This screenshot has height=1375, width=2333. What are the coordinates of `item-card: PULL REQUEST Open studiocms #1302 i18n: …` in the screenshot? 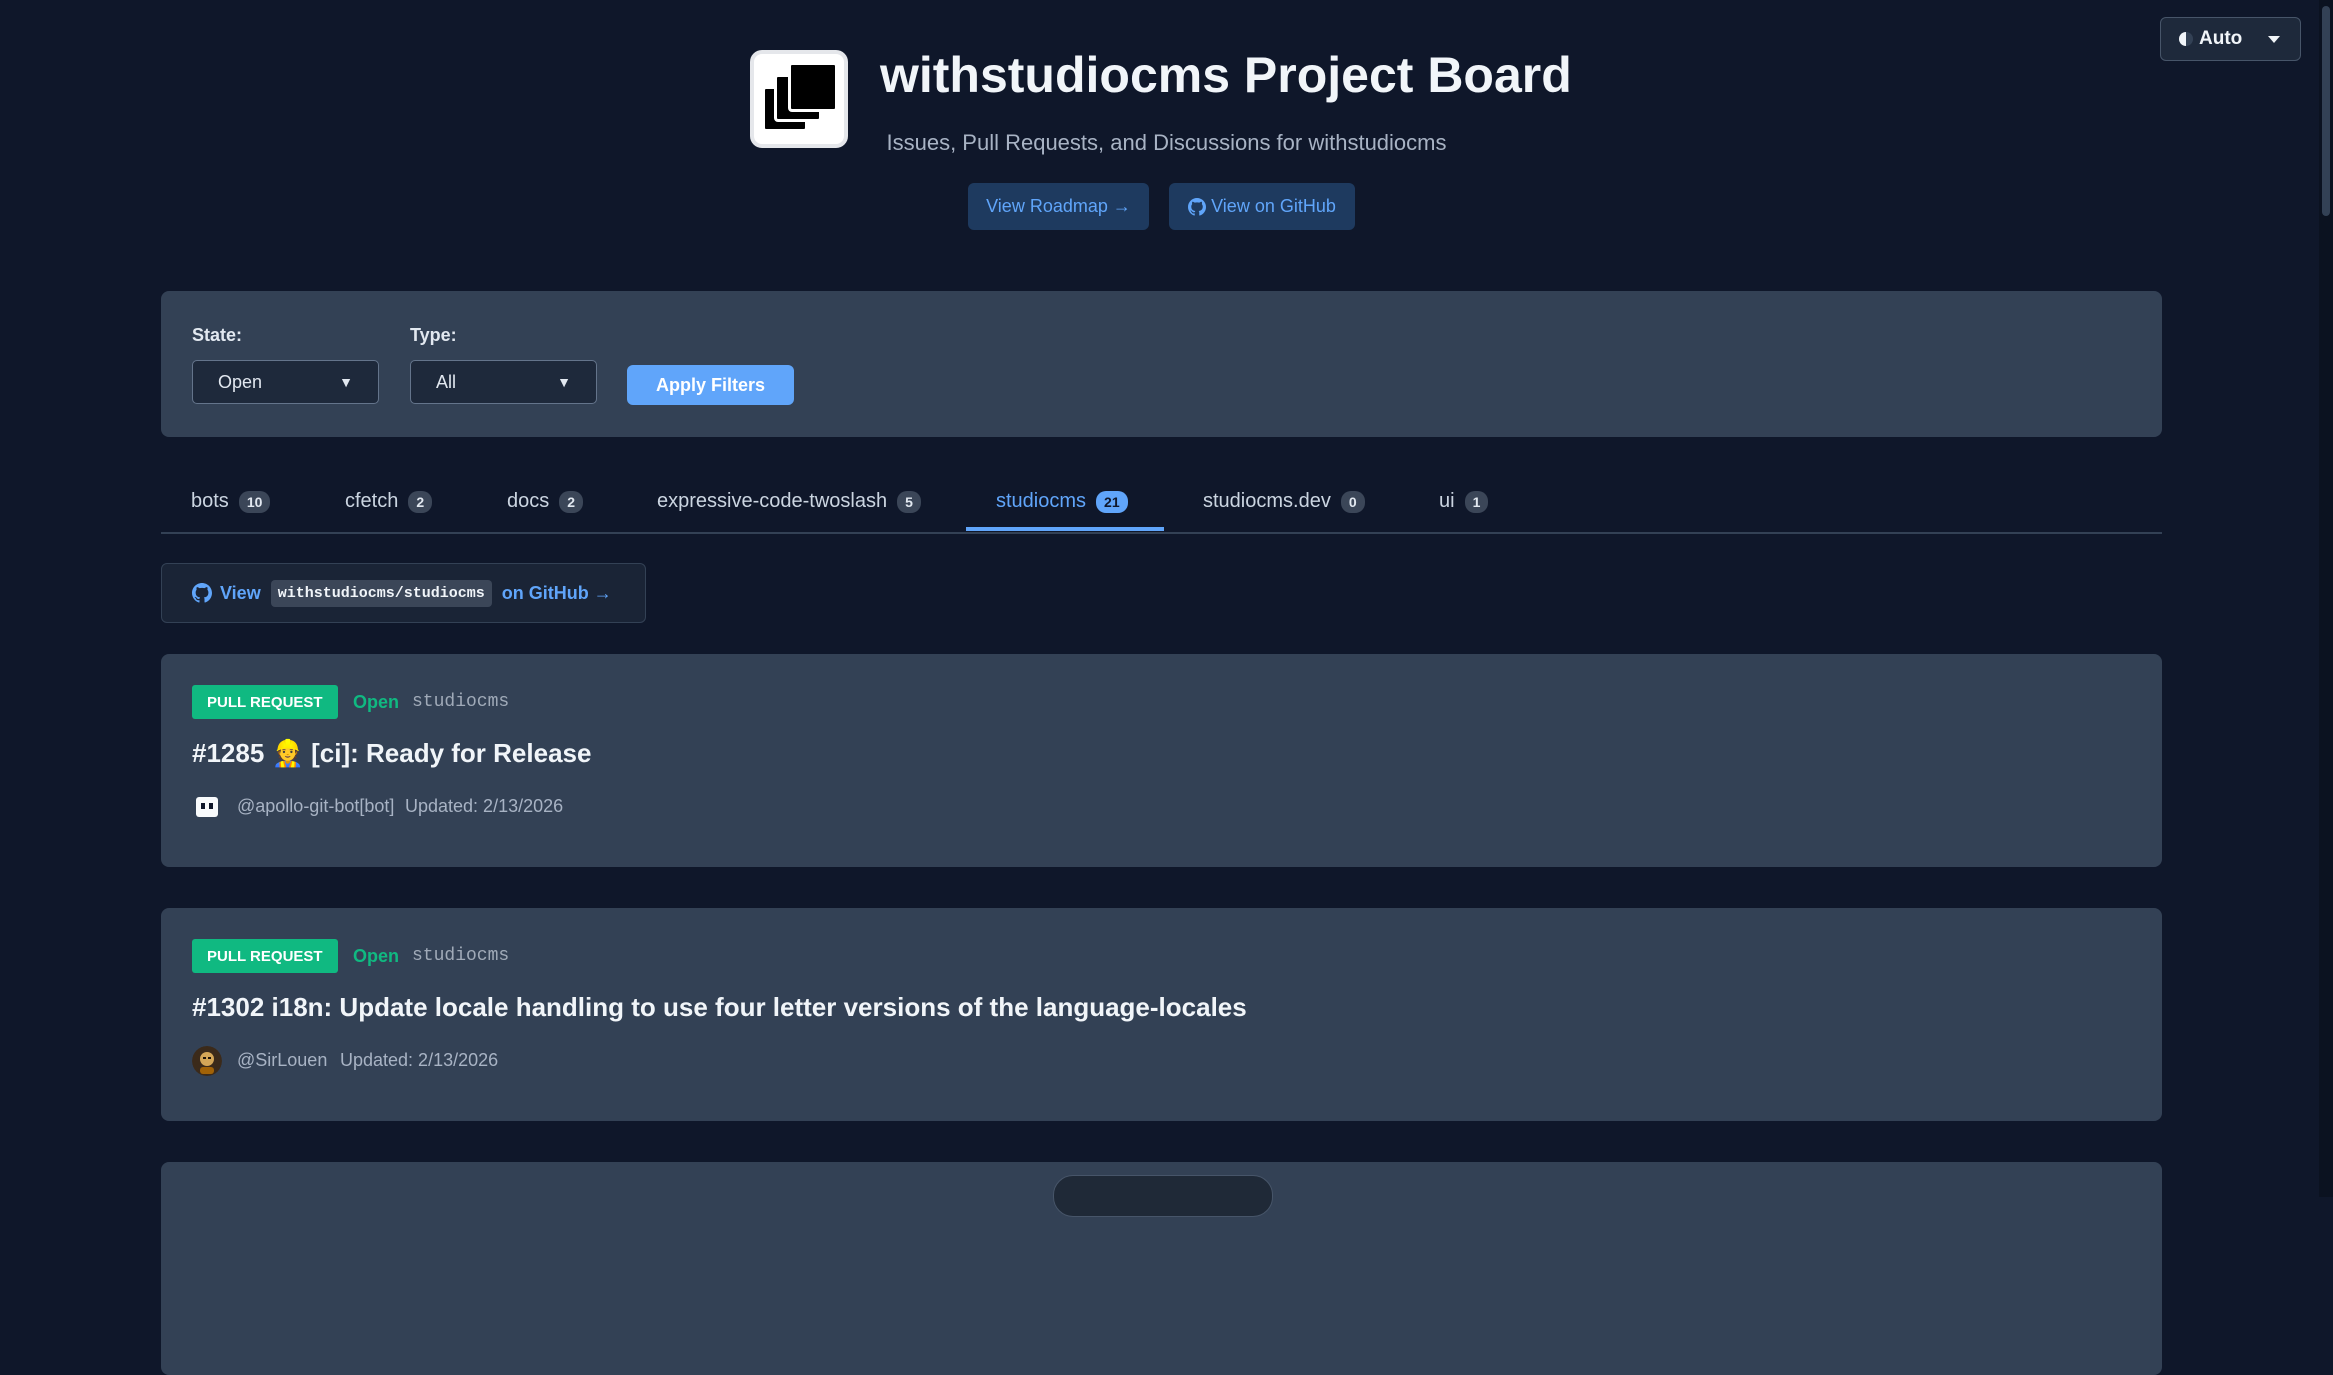 It's located at (1161, 1014).